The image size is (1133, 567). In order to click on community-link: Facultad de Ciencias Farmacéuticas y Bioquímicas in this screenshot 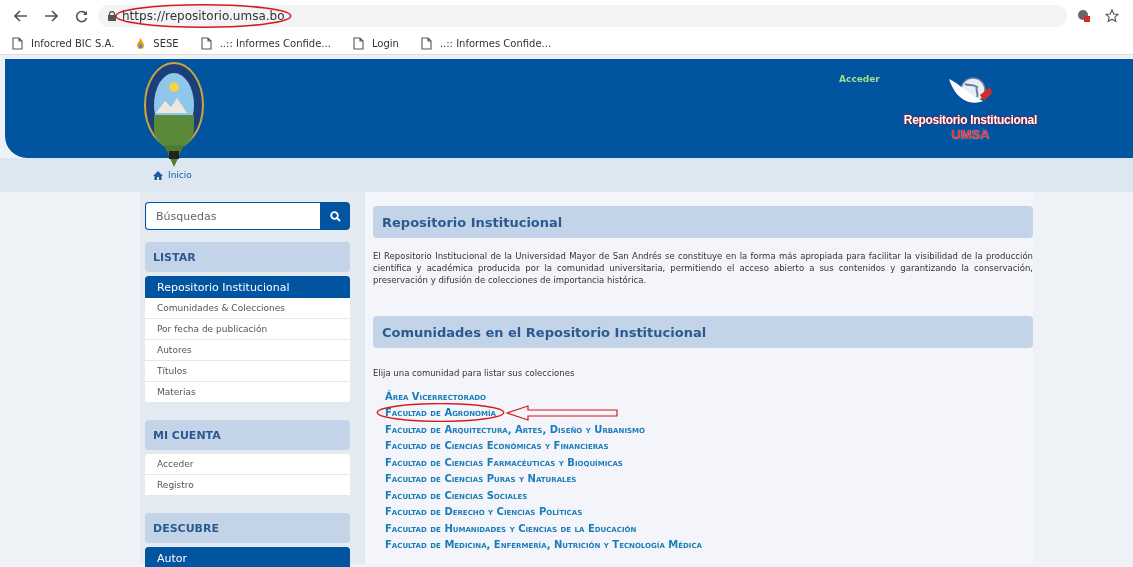, I will do `click(504, 462)`.